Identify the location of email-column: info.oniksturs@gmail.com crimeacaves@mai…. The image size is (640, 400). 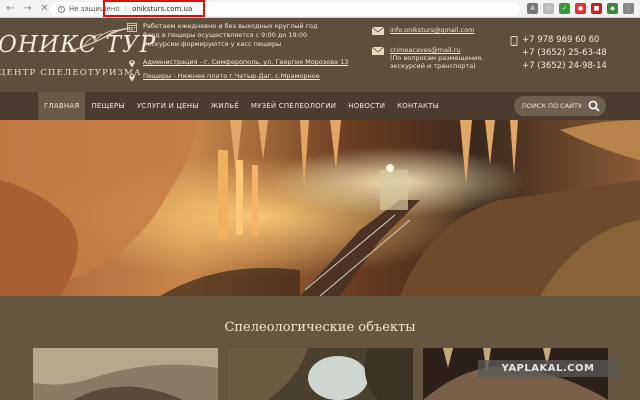
(437, 48).